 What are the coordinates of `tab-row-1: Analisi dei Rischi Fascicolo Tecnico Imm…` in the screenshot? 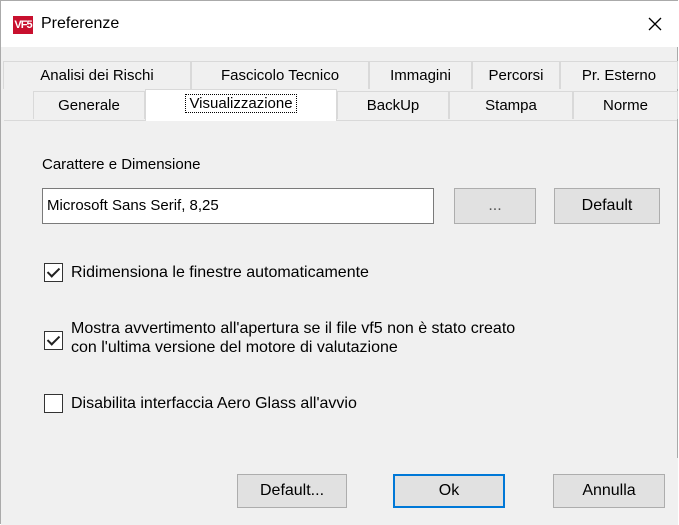 It's located at (339, 75).